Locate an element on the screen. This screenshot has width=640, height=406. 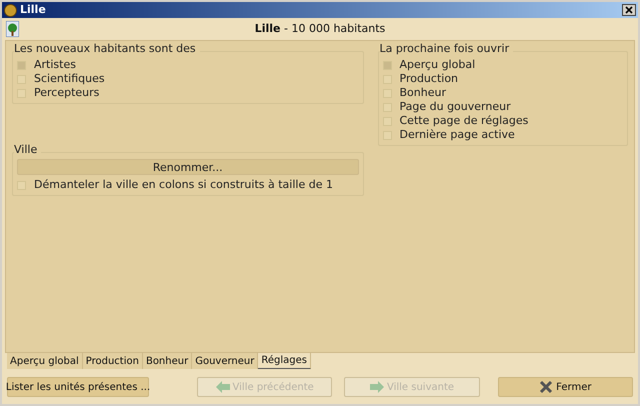
tab: Gouverneur is located at coordinates (225, 361).